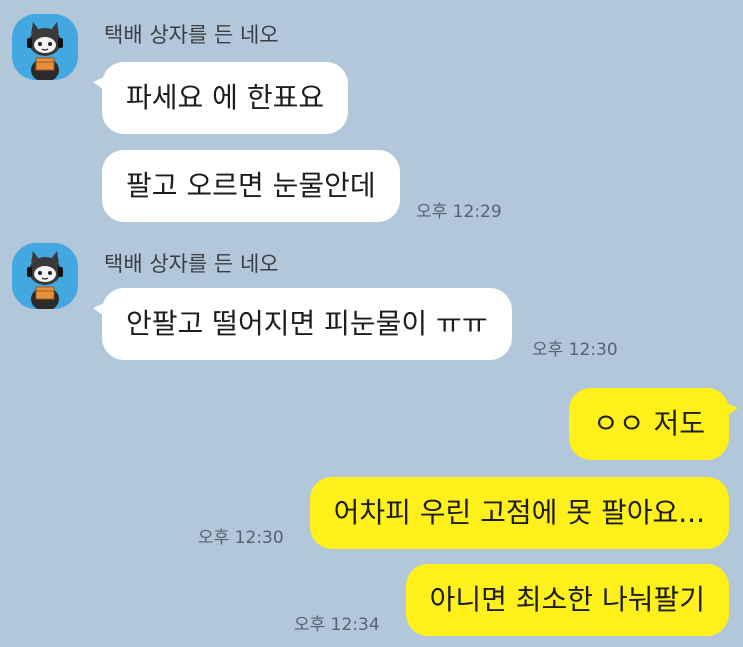 Image resolution: width=743 pixels, height=647 pixels. Describe the element at coordinates (251, 186) in the screenshot. I see `incoming-message: 팔고 오르면 눈물안데` at that location.